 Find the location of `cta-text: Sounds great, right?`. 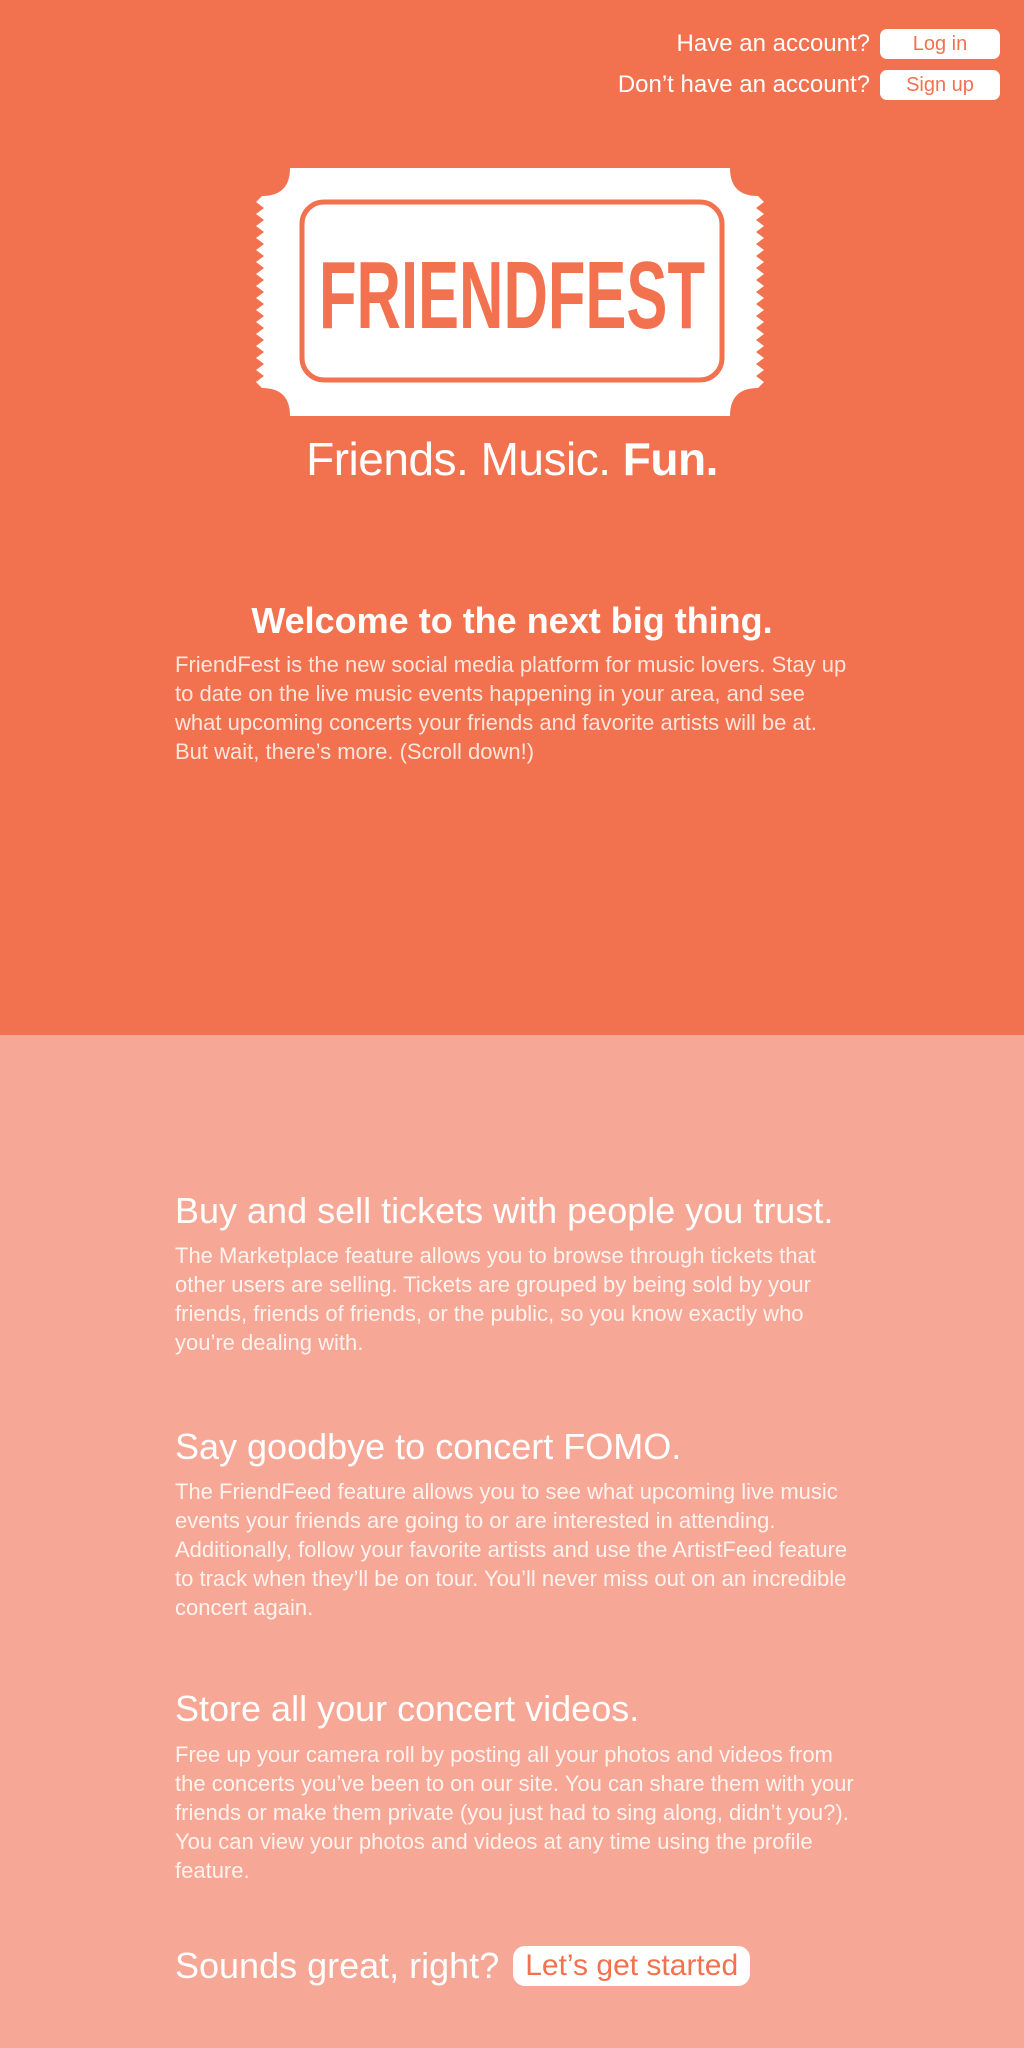

cta-text: Sounds great, right? is located at coordinates (337, 1965).